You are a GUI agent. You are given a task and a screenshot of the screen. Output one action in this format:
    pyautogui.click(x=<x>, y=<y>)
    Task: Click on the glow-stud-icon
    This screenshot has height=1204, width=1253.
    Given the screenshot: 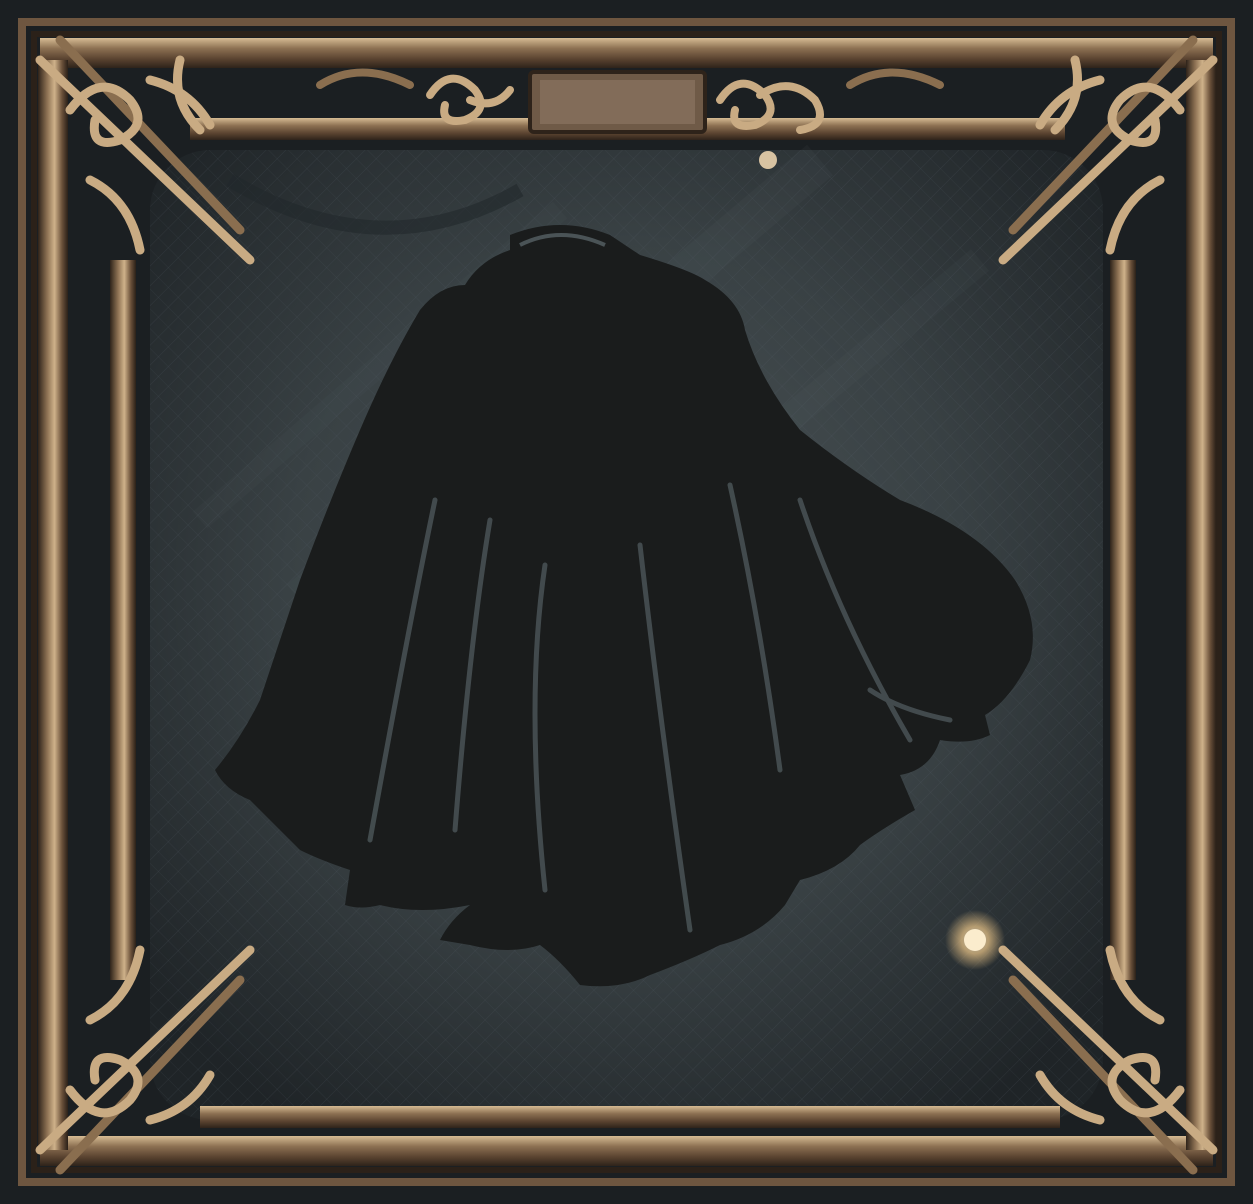 What is the action you would take?
    pyautogui.click(x=975, y=940)
    